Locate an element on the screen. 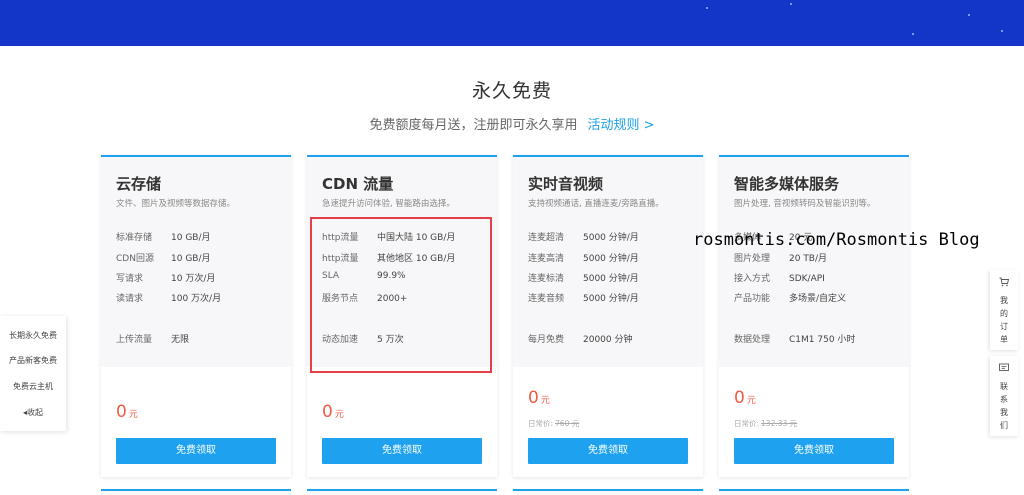  highlight-box is located at coordinates (401, 295).